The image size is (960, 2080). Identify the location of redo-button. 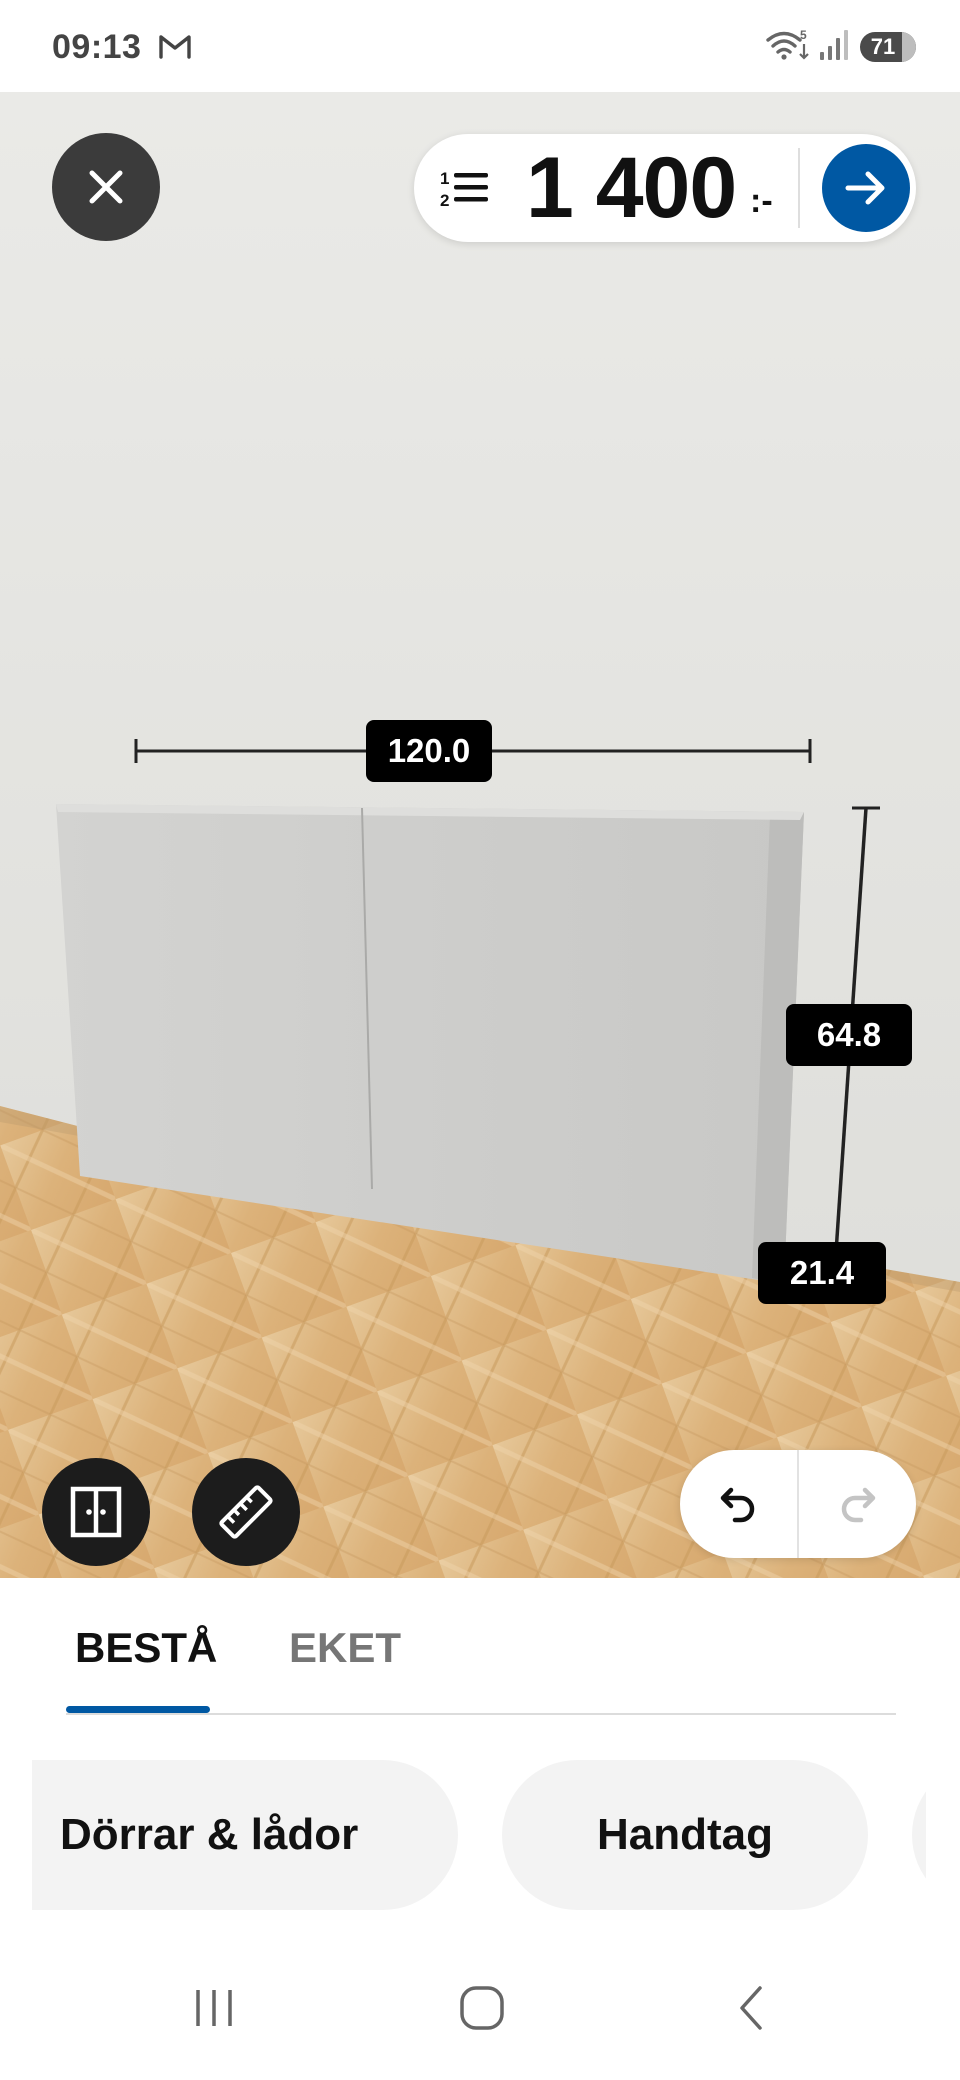
(857, 1504).